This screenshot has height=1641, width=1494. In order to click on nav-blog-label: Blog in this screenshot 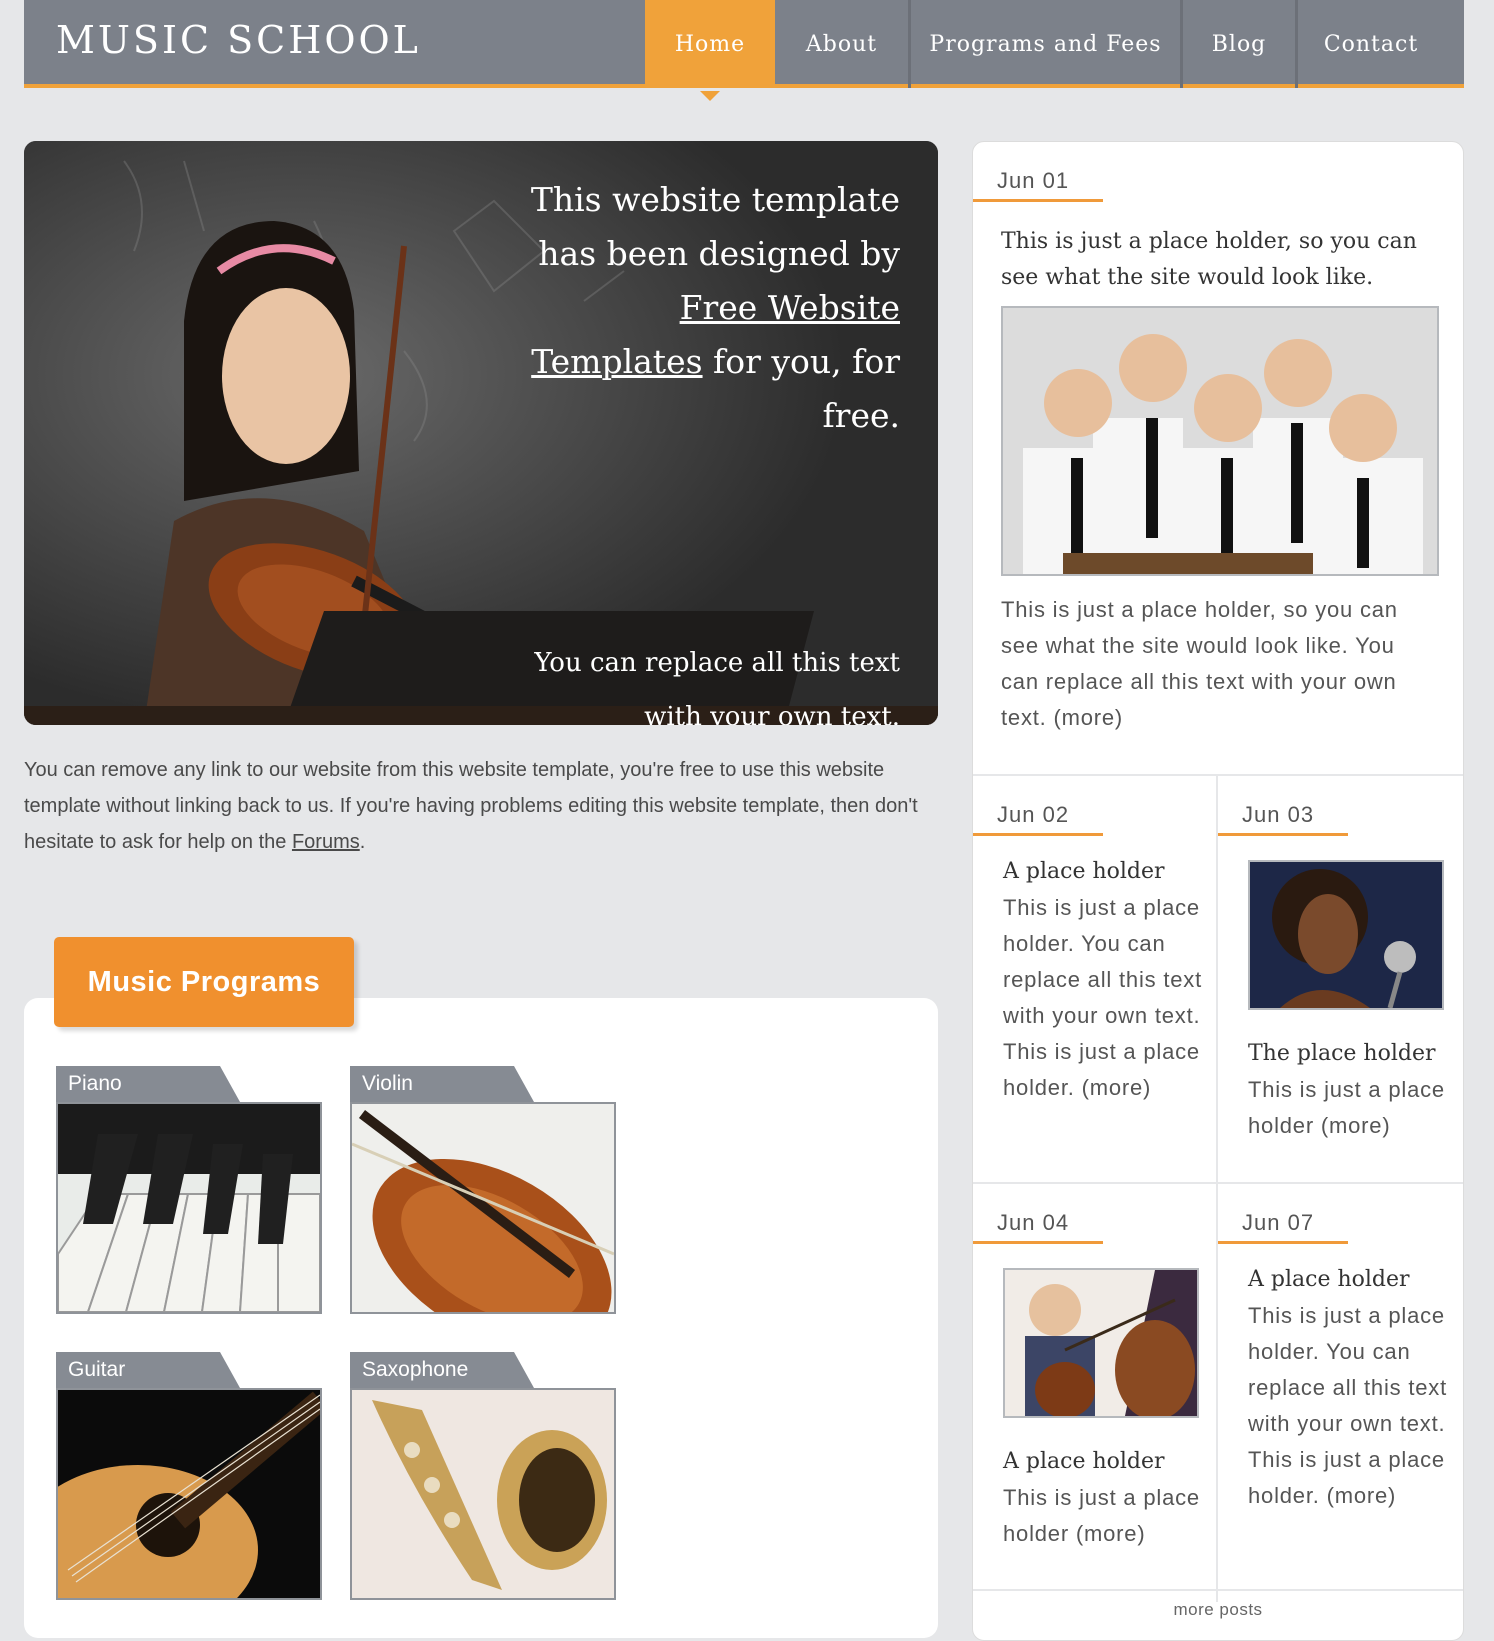, I will do `click(1239, 44)`.